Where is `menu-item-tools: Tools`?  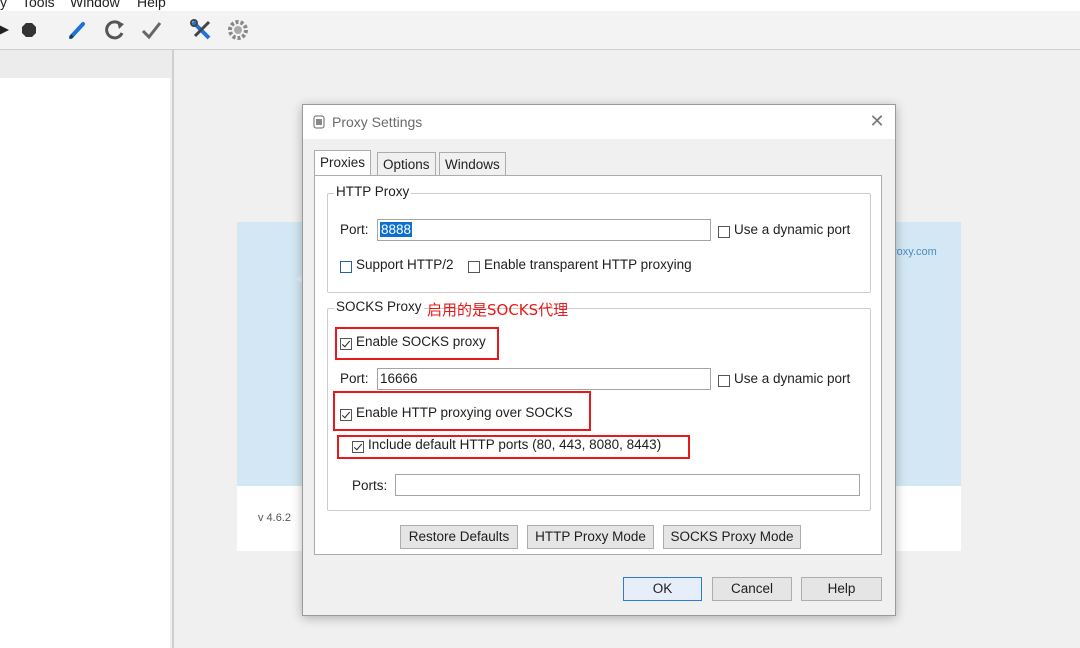
menu-item-tools: Tools is located at coordinates (38, 5).